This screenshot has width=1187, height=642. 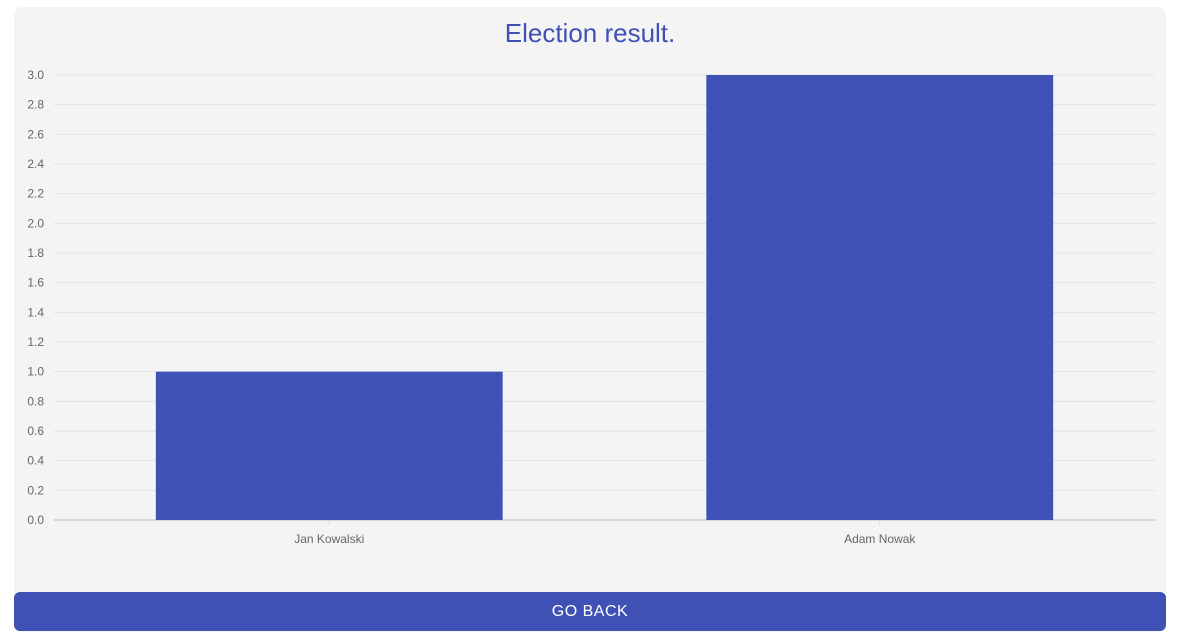 What do you see at coordinates (35, 372) in the screenshot?
I see `y-tick-label: 1.0` at bounding box center [35, 372].